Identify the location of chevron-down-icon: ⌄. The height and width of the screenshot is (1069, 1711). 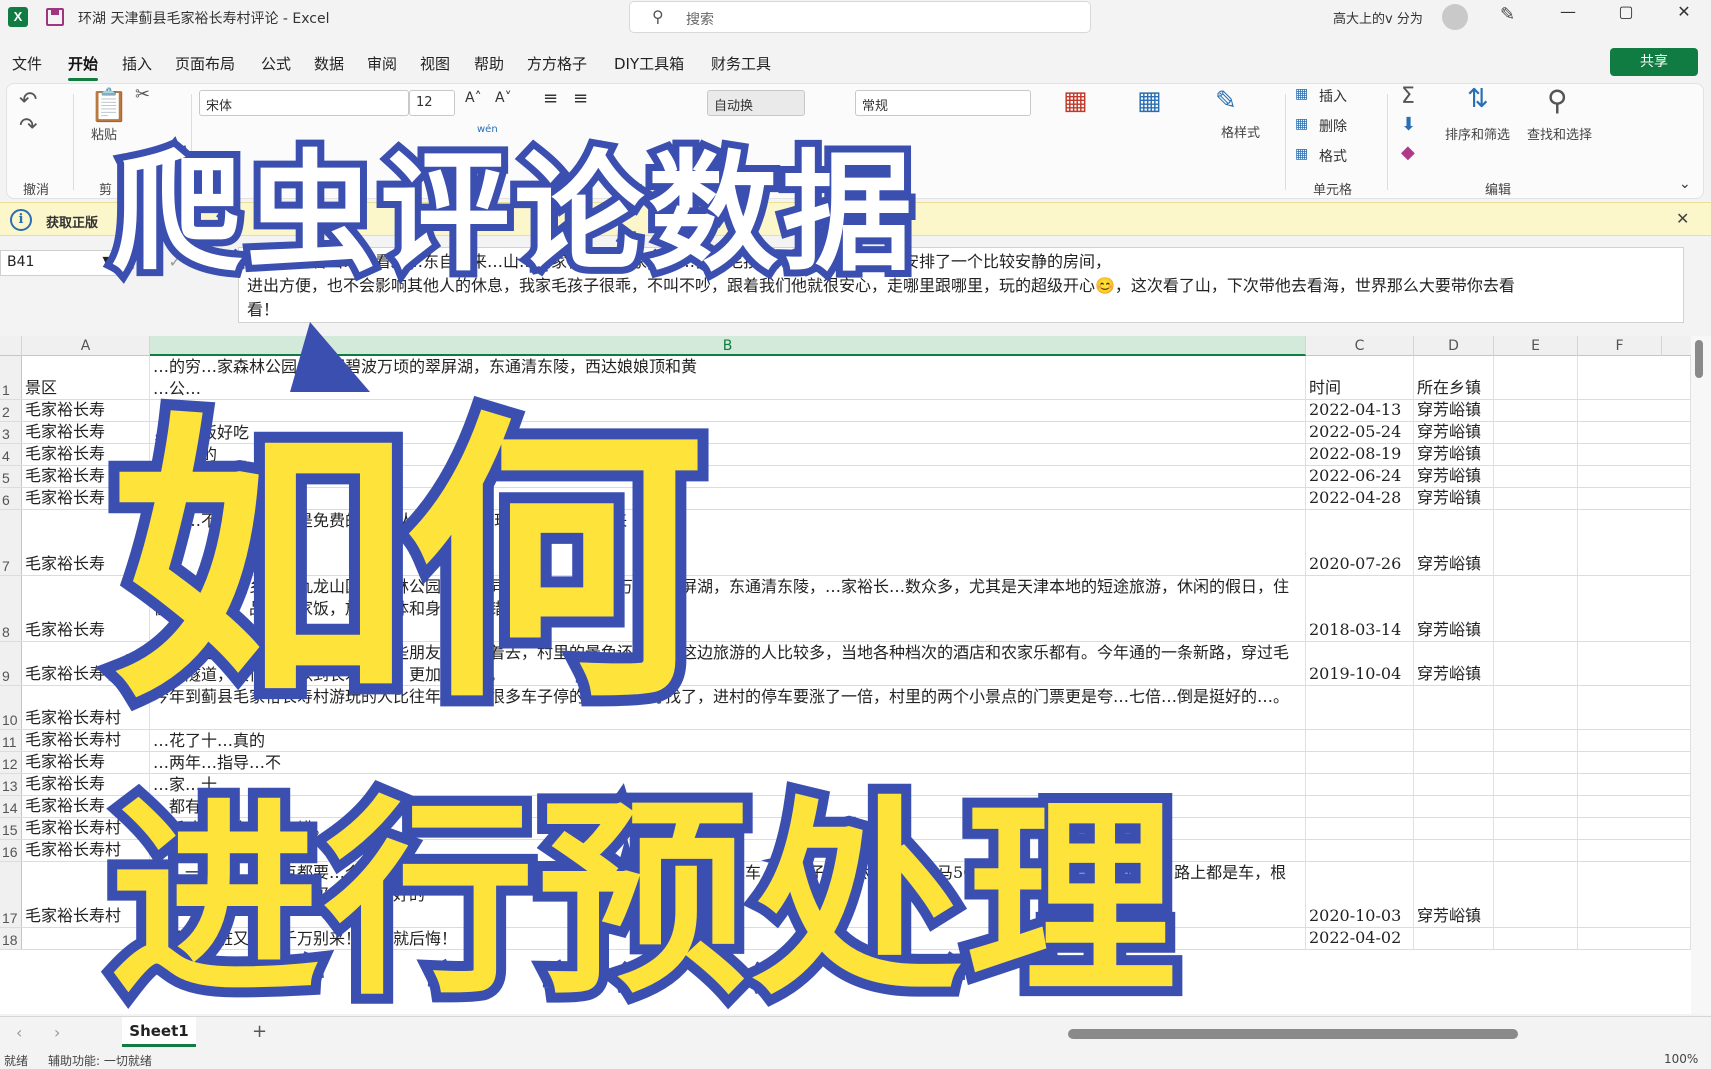
(1685, 184).